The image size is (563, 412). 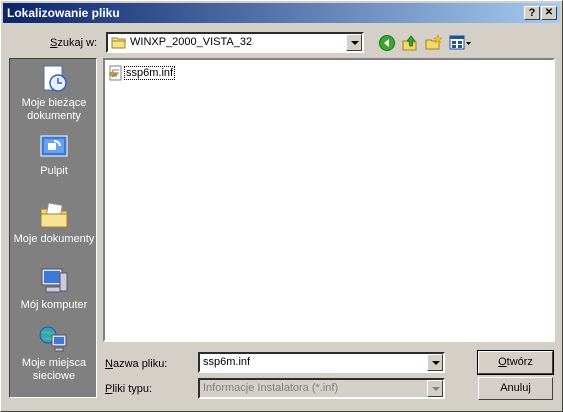 I want to click on file-type-value: Informacje Instalatora (*.inf), so click(x=271, y=388).